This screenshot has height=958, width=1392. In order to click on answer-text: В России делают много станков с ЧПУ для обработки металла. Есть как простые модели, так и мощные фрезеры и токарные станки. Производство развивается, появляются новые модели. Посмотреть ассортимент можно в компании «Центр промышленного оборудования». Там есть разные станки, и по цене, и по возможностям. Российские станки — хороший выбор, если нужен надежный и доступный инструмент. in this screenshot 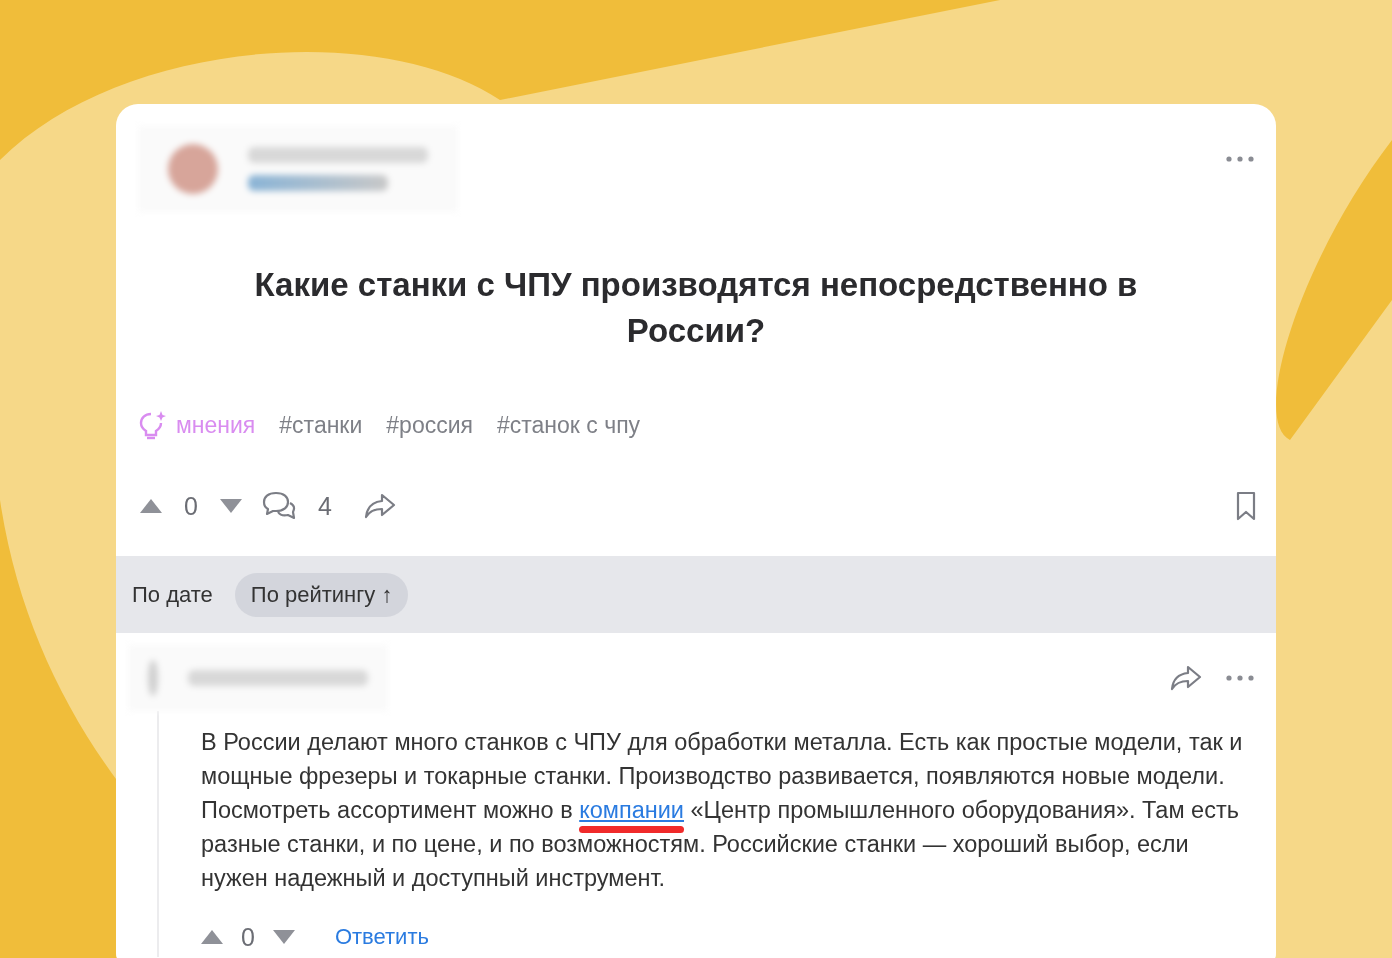, I will do `click(722, 810)`.